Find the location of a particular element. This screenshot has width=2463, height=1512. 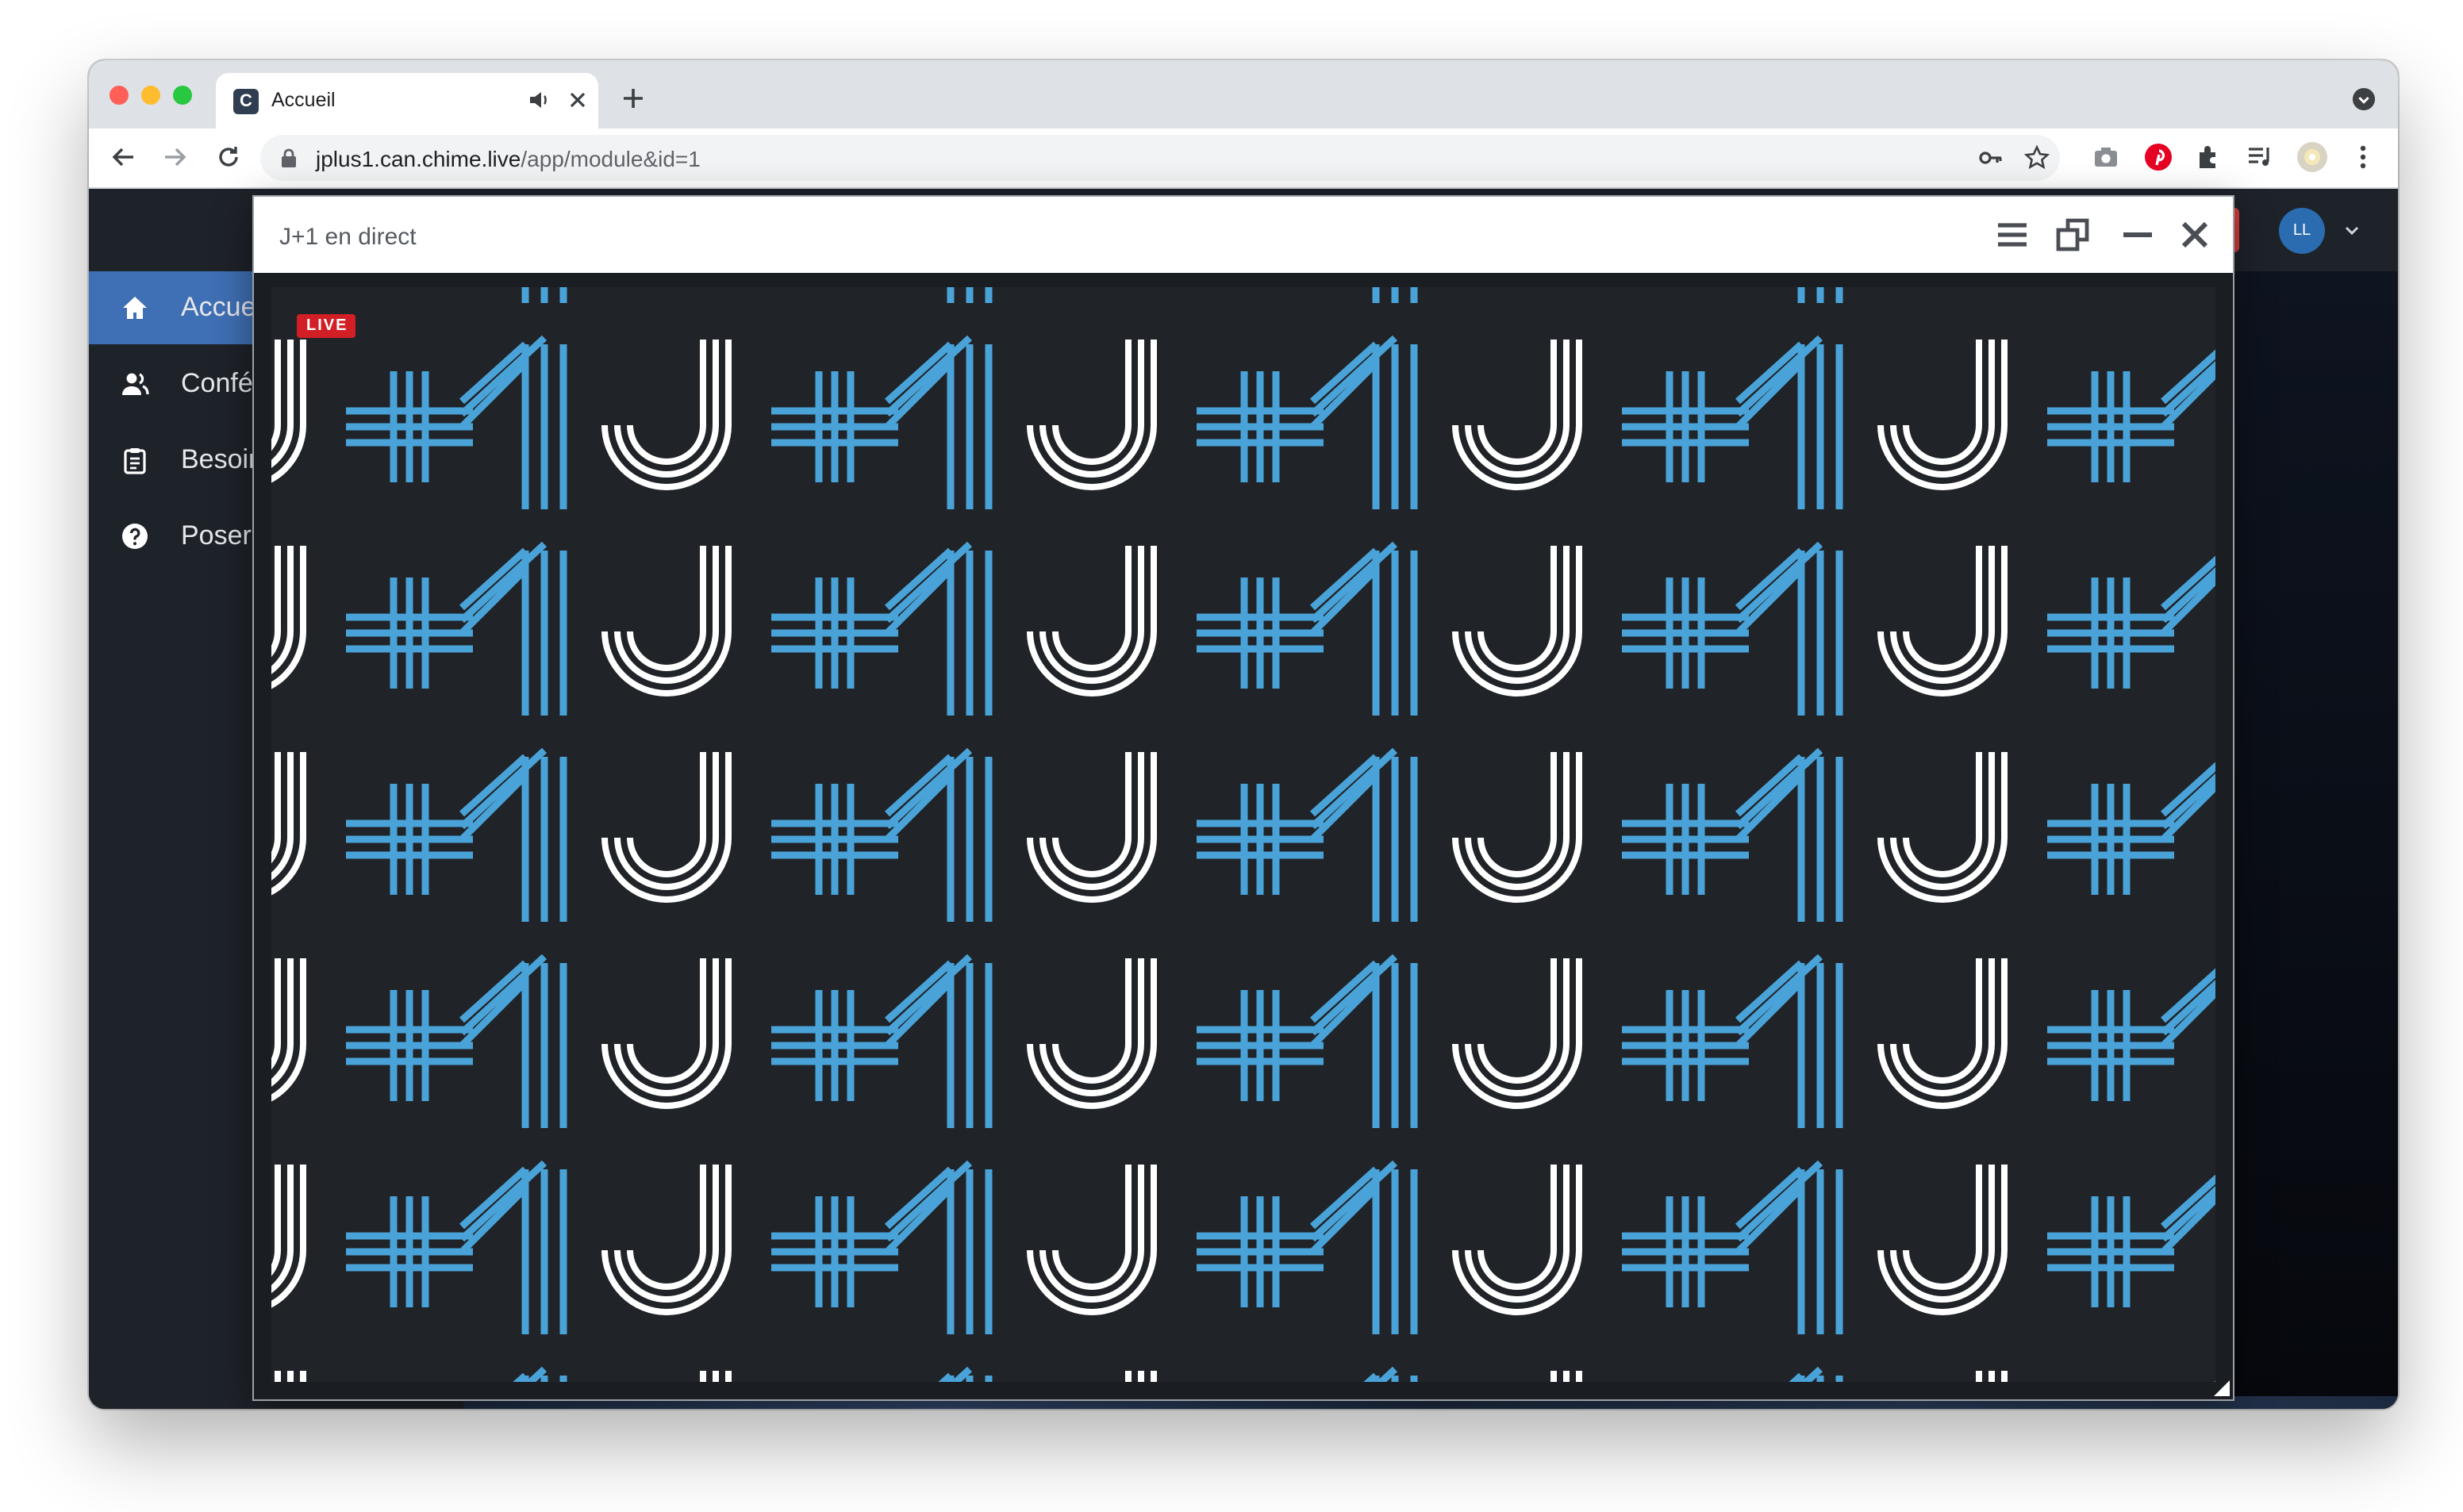

close-window-button is located at coordinates (119, 96).